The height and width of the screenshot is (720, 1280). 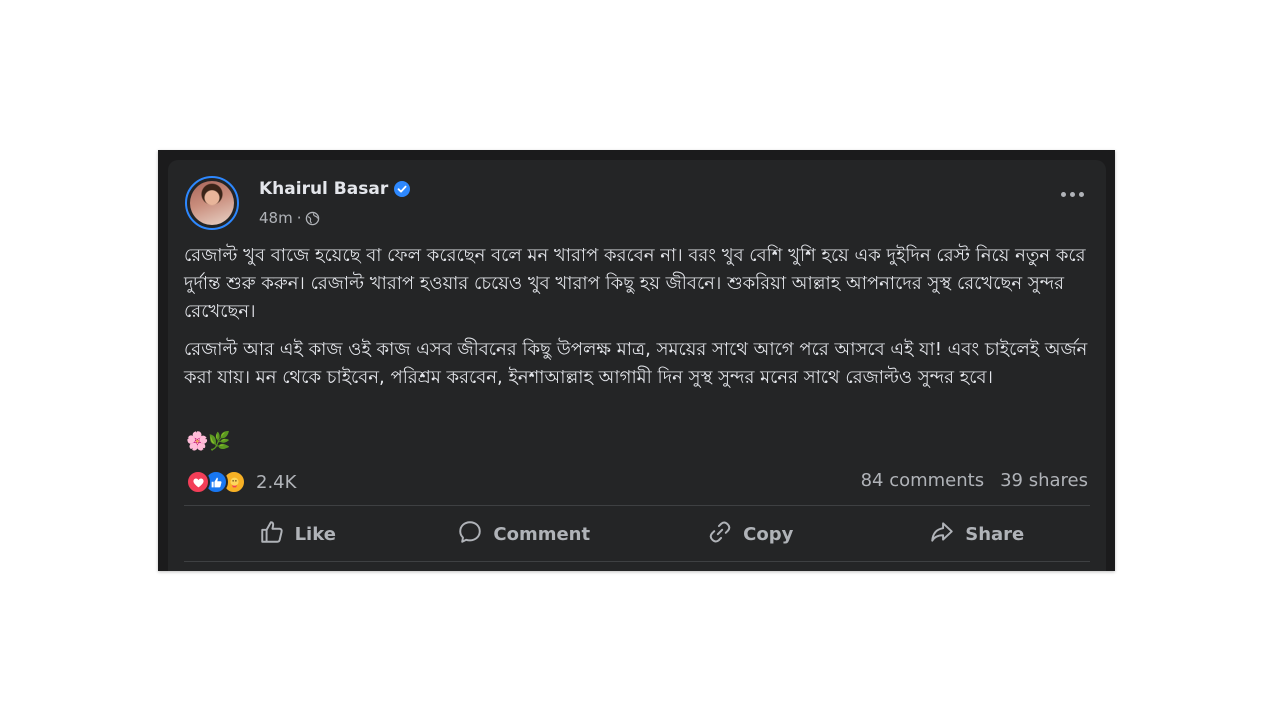 I want to click on author-avatar, so click(x=212, y=203).